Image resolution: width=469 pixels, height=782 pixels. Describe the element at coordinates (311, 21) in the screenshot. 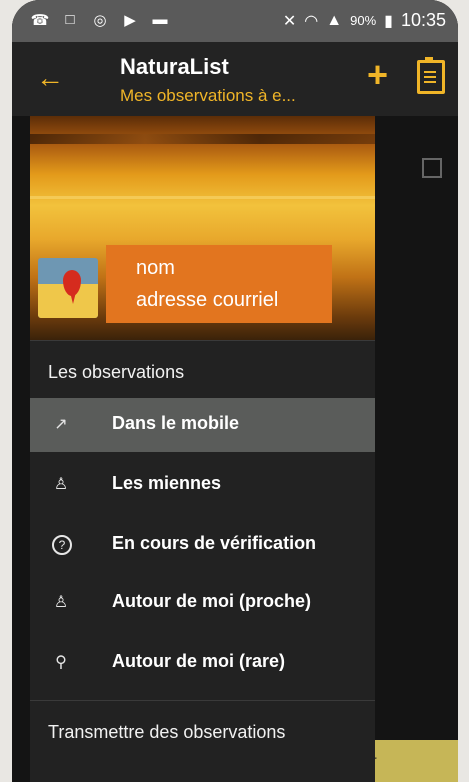

I see `wifi-icon: ◠` at that location.